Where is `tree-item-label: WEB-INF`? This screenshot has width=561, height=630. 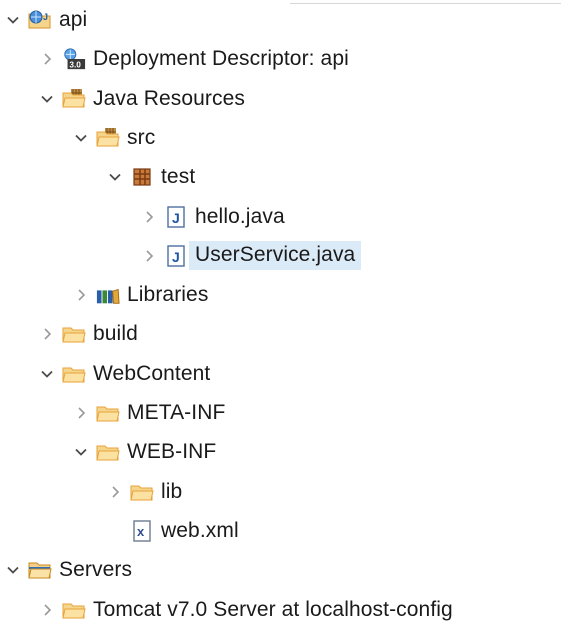 tree-item-label: WEB-INF is located at coordinates (172, 452).